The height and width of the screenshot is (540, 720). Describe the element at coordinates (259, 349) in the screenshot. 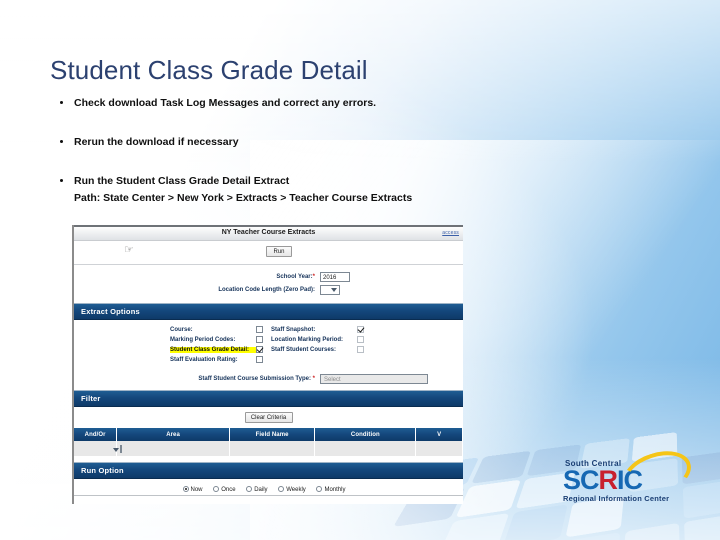

I see `checkbox-student-class-grade-detail` at that location.